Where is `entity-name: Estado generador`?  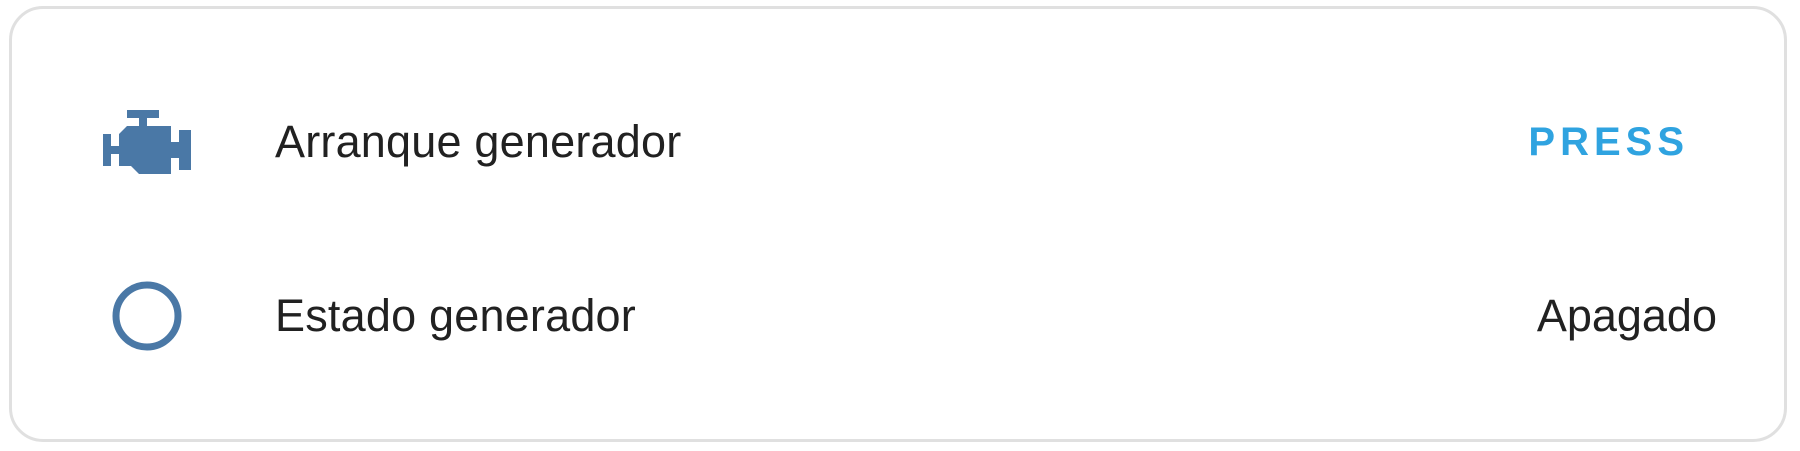
entity-name: Estado generador is located at coordinates (455, 316).